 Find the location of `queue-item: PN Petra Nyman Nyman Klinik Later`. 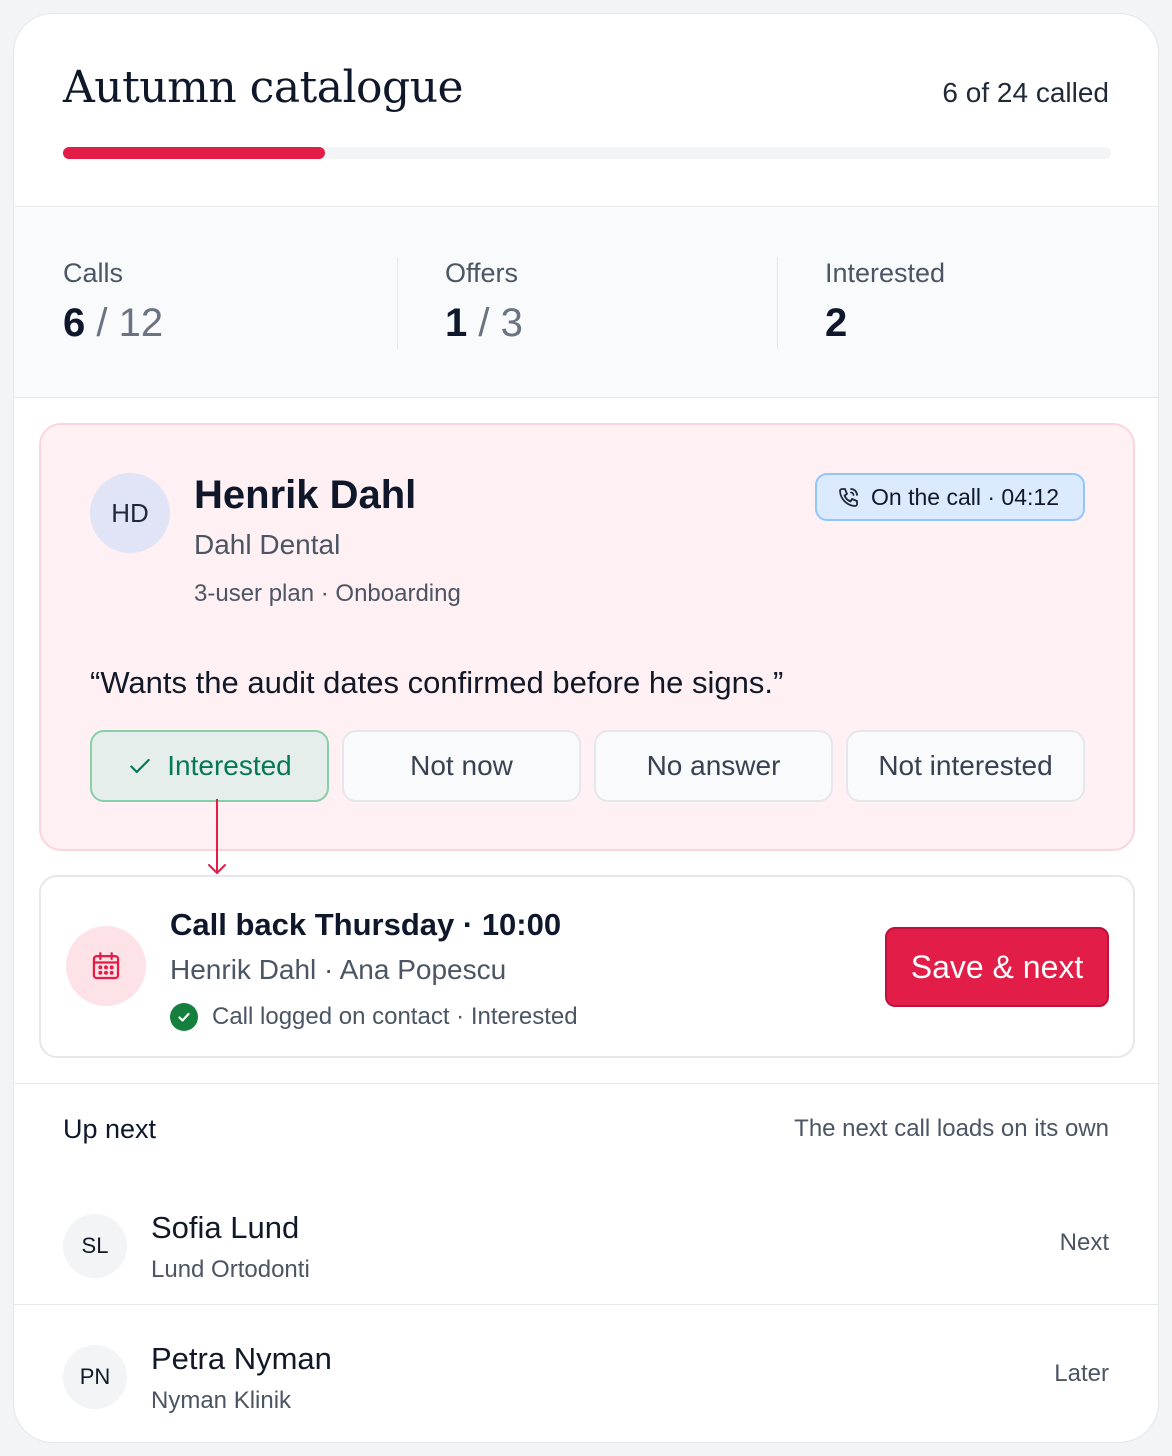

queue-item: PN Petra Nyman Nyman Klinik Later is located at coordinates (586, 1369).